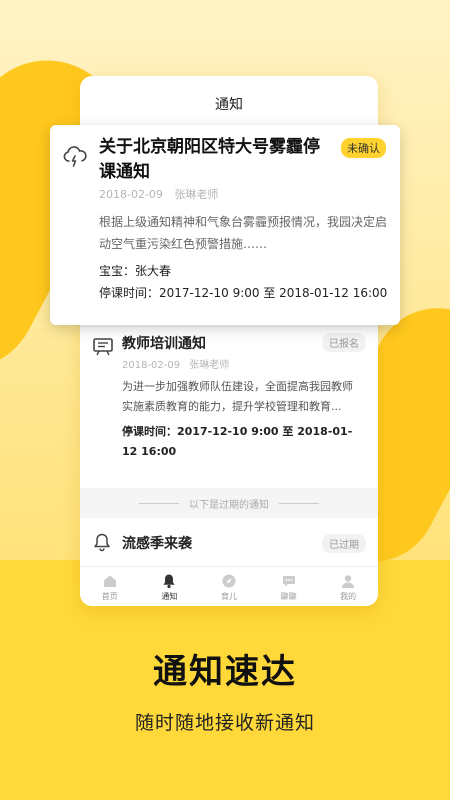  I want to click on tab-bar: 首页 通知 育儿 聊聊 我的, so click(229, 586).